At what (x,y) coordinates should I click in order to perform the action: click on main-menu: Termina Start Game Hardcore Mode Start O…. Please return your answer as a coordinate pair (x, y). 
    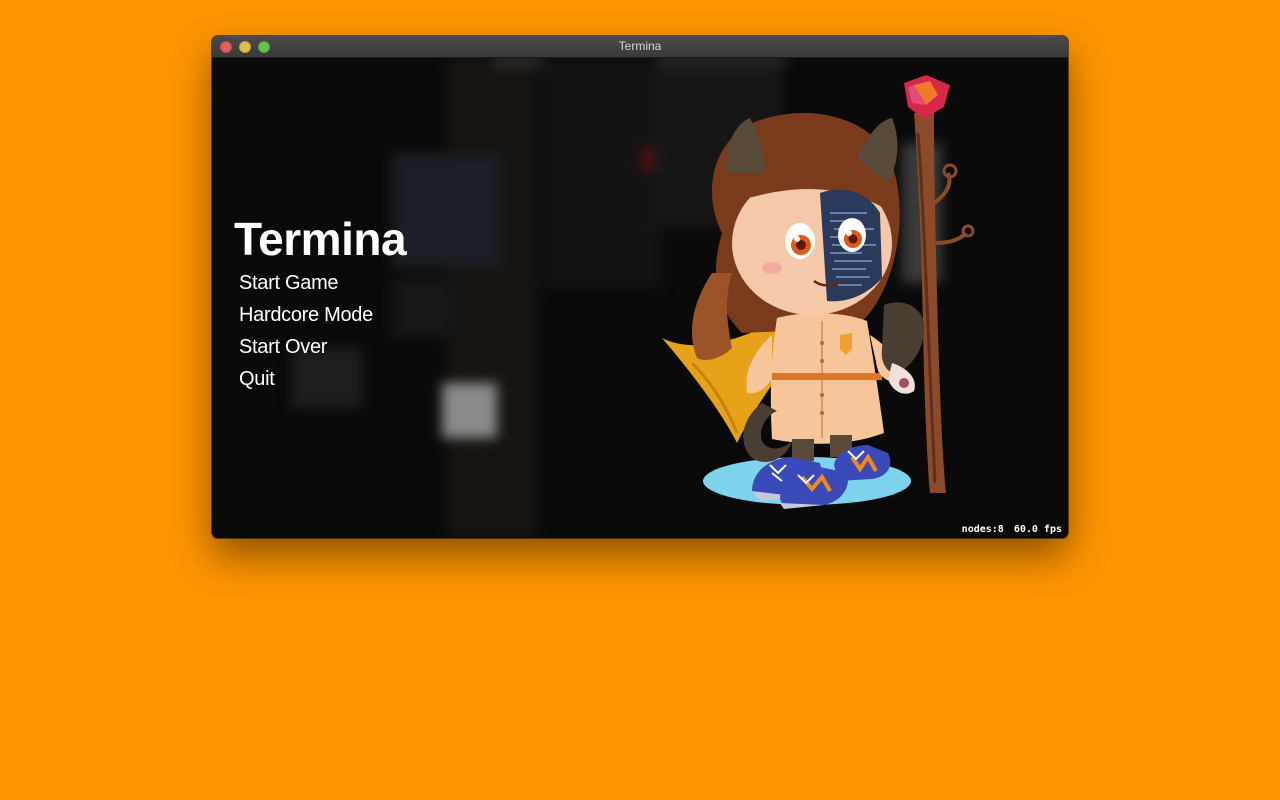
    Looking at the image, I should click on (320, 304).